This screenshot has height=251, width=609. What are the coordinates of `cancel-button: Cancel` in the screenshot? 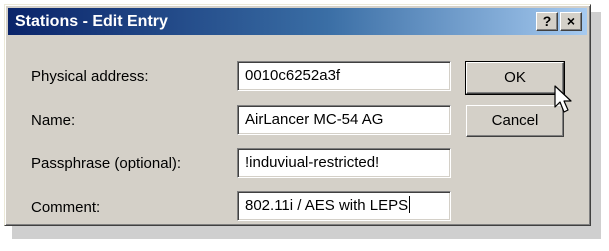 It's located at (515, 121).